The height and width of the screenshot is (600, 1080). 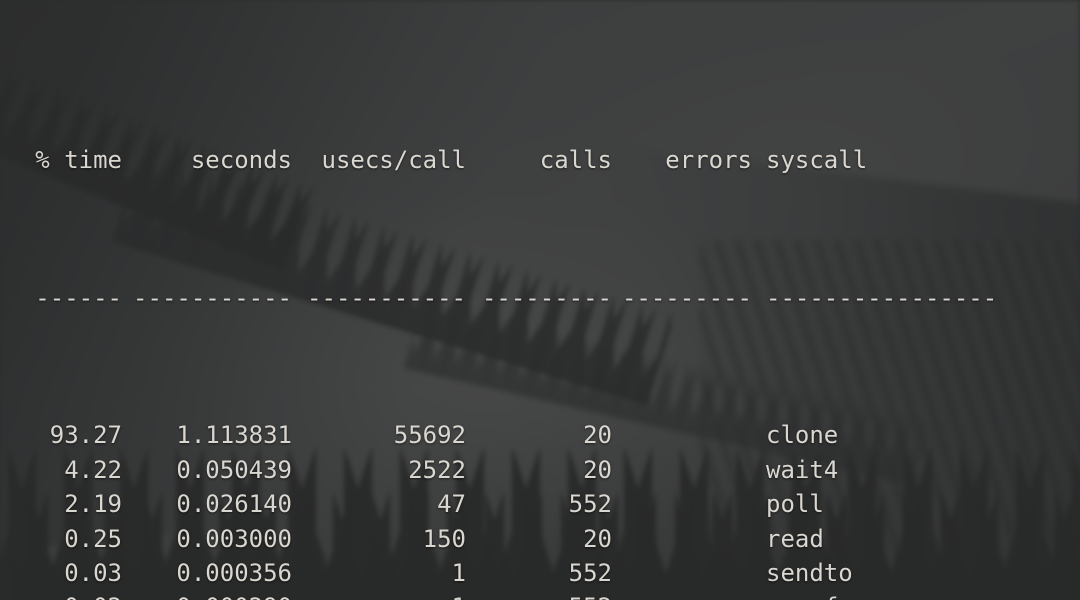 I want to click on cell-pct-time: 0.25, so click(x=93, y=538).